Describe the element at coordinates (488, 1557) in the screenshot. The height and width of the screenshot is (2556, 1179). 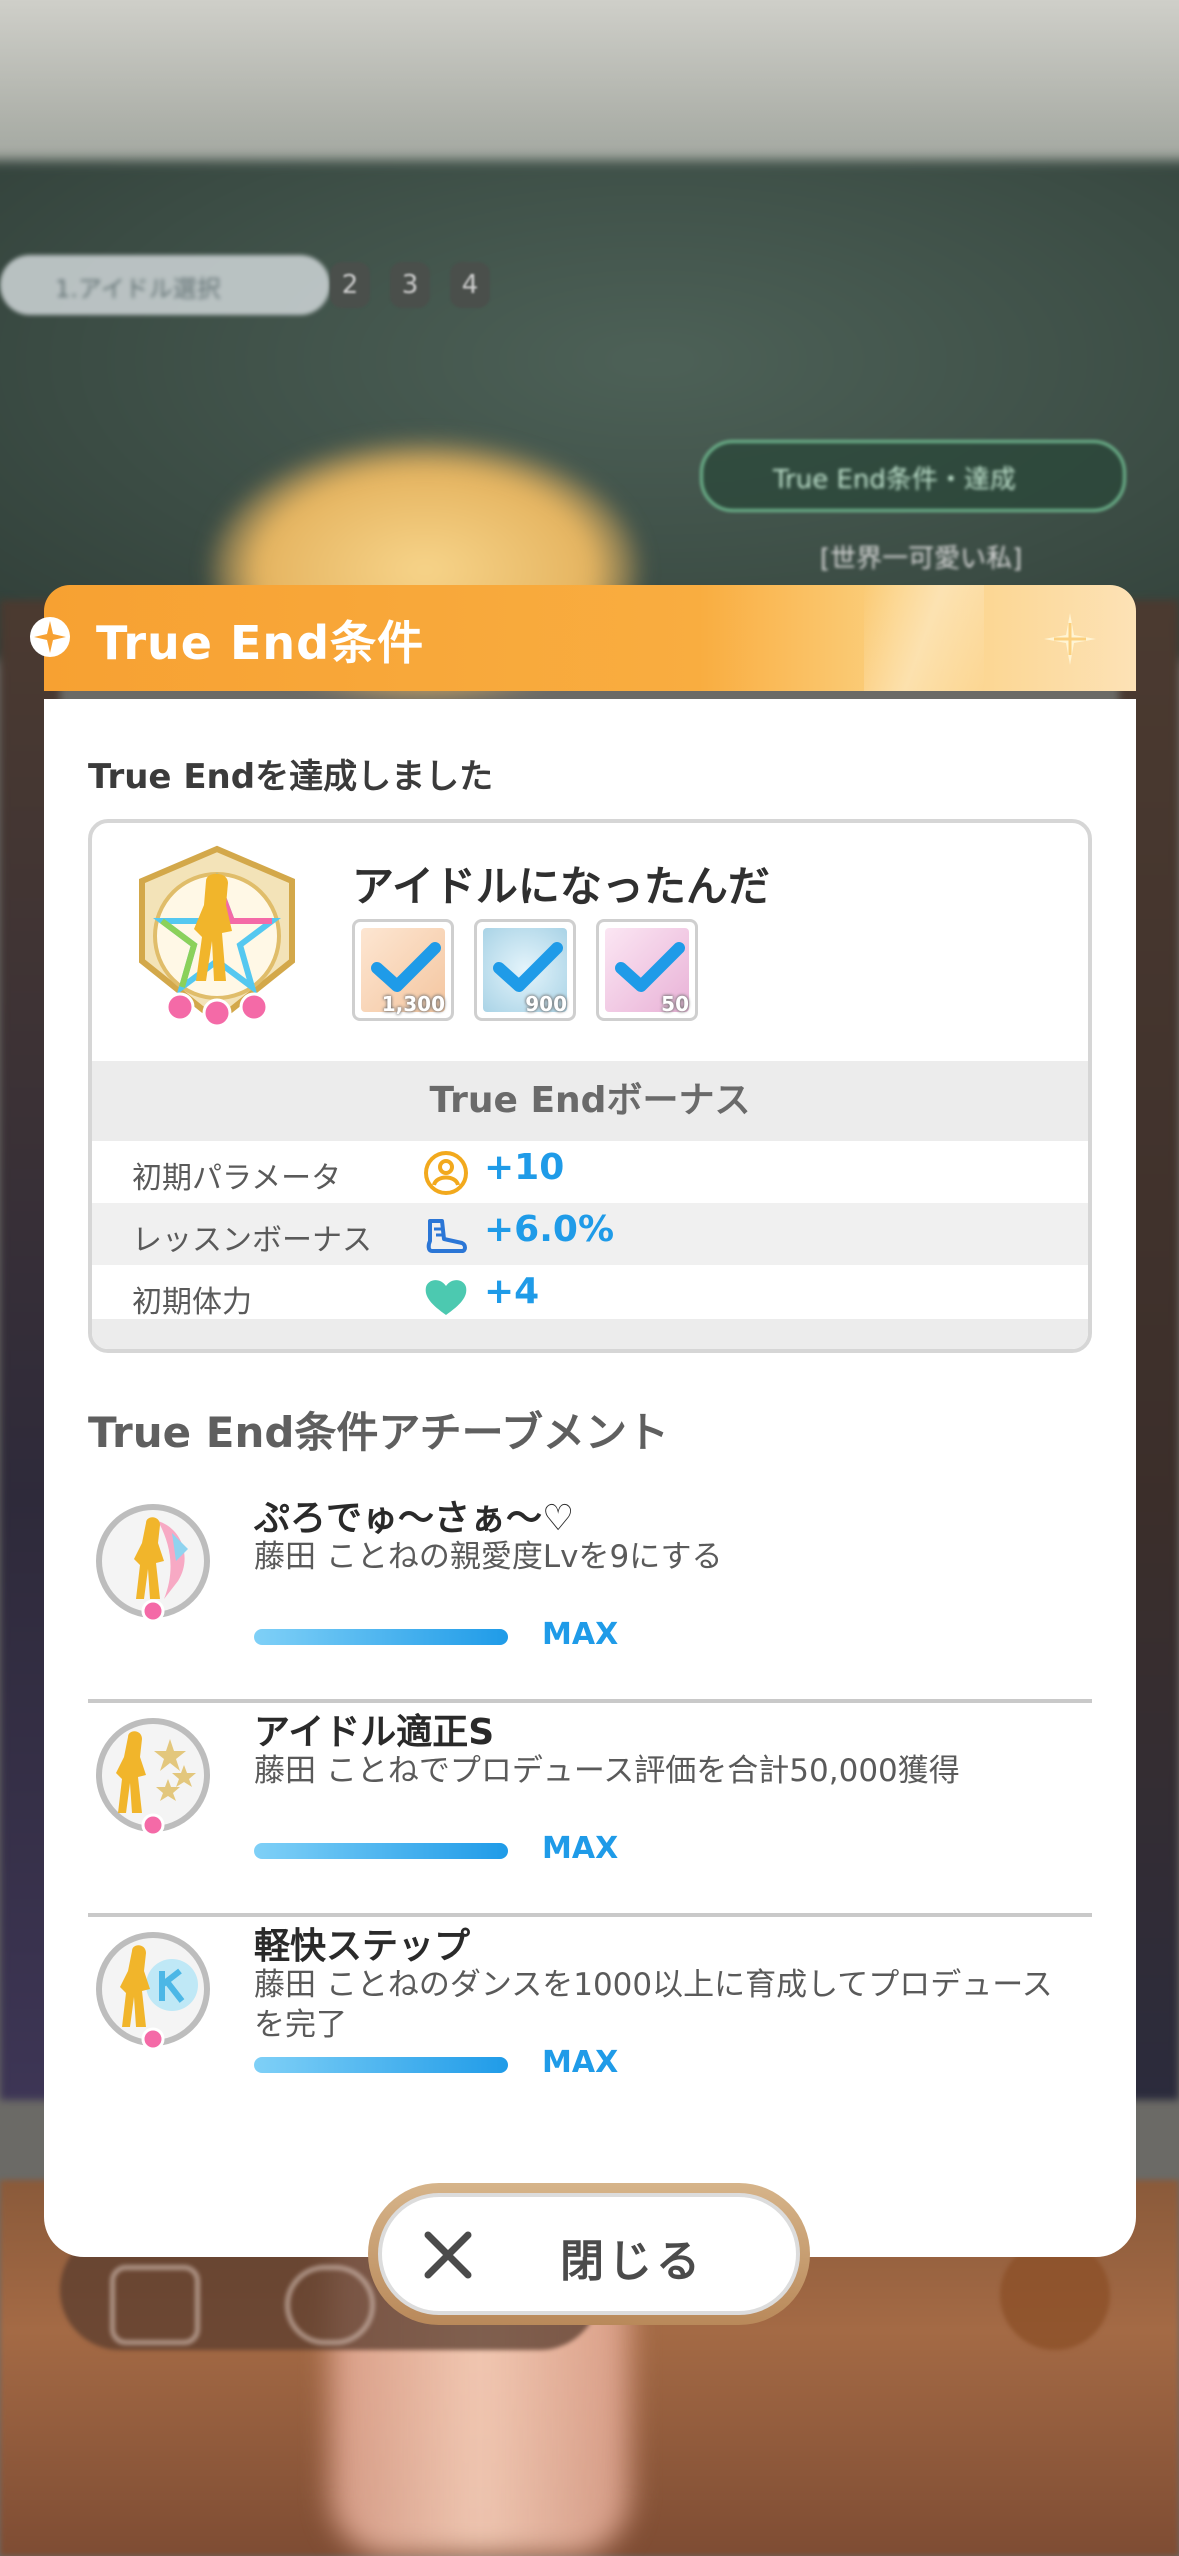
I see `achievement-description: 藤田 ことねの親愛度Lvを9にする` at that location.